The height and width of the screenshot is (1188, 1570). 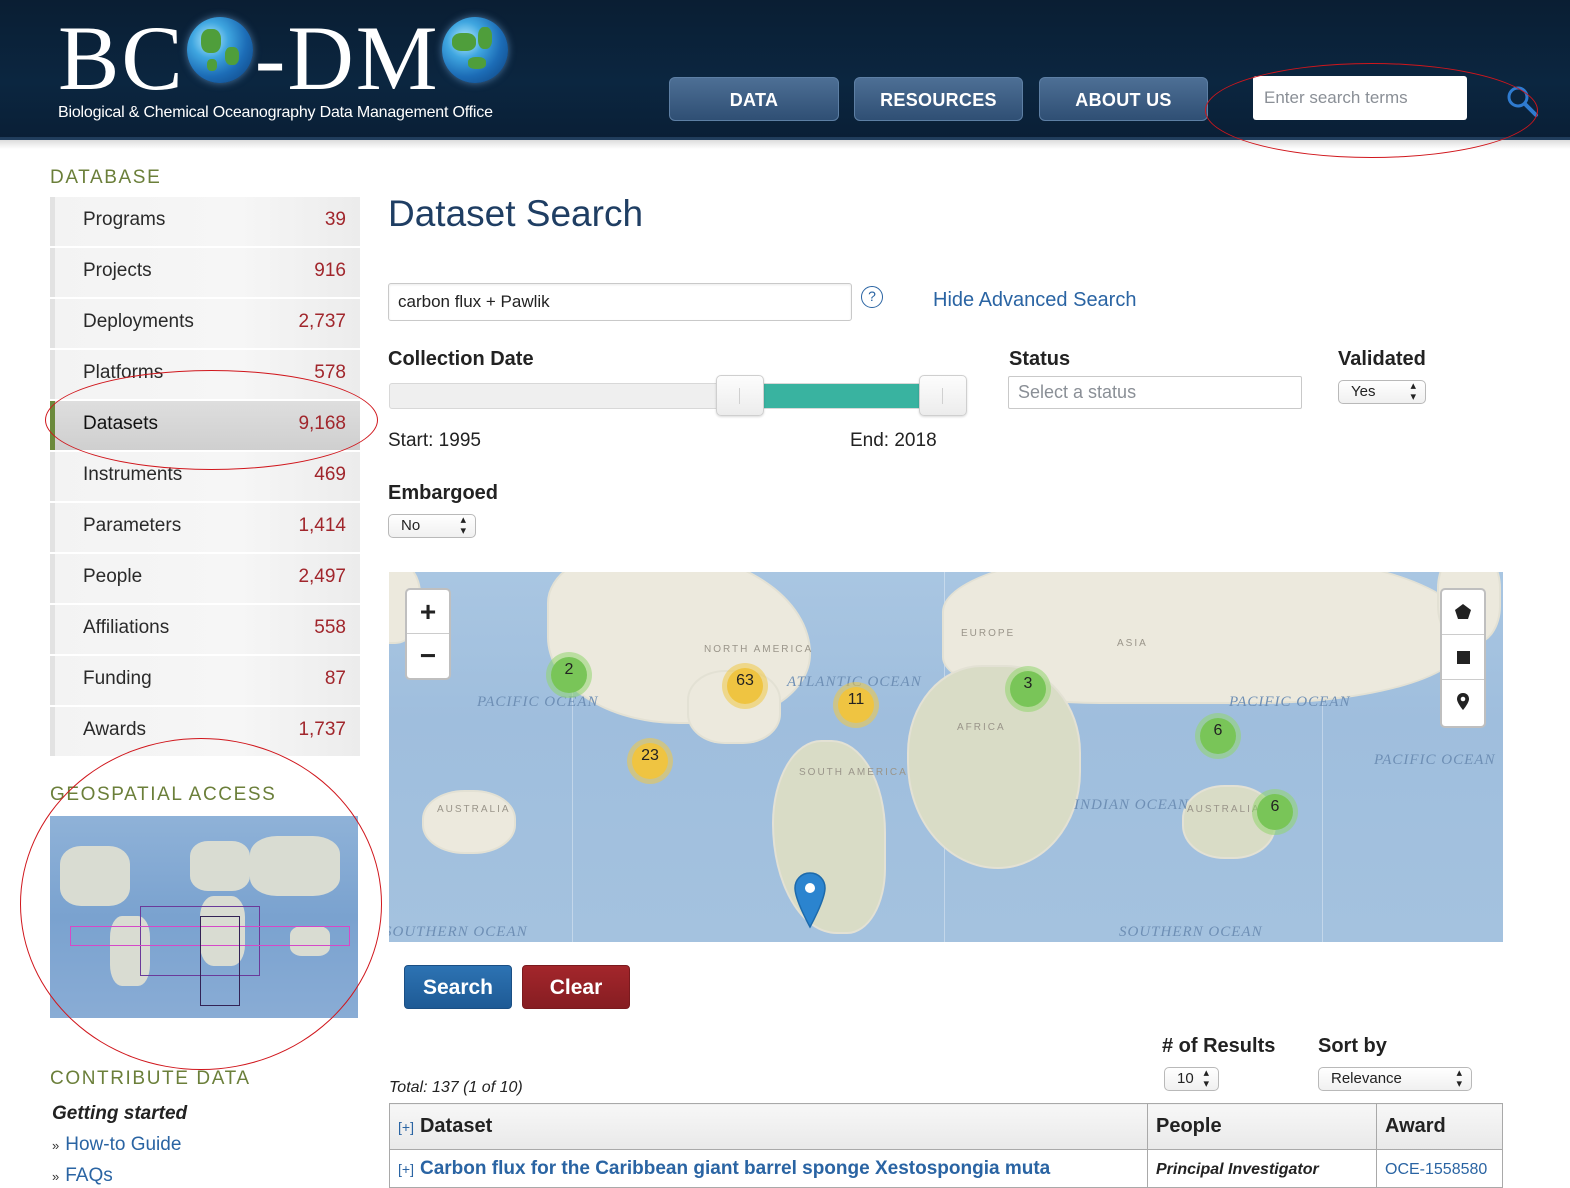 I want to click on zoom-in-button: +, so click(x=428, y=612).